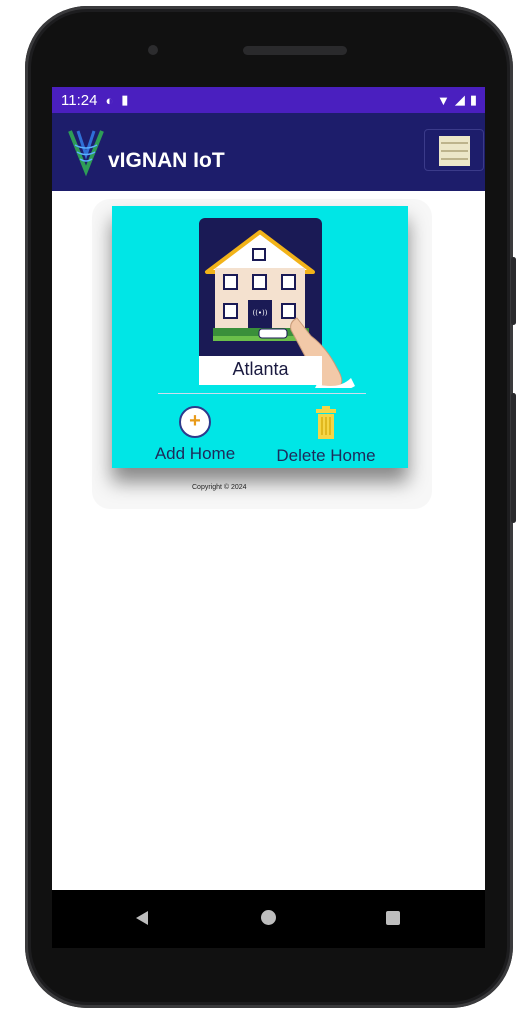 Image resolution: width=523 pixels, height=1014 pixels. I want to click on front-camera, so click(153, 50).